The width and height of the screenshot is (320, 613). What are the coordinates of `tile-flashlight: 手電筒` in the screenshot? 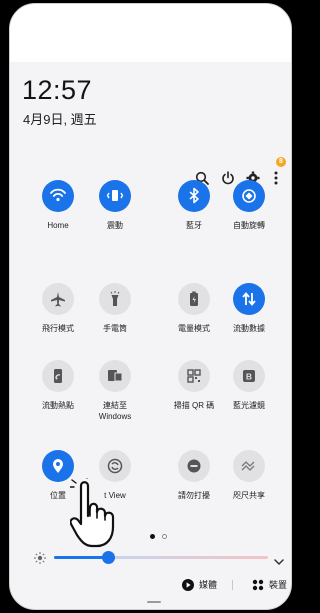 It's located at (115, 308).